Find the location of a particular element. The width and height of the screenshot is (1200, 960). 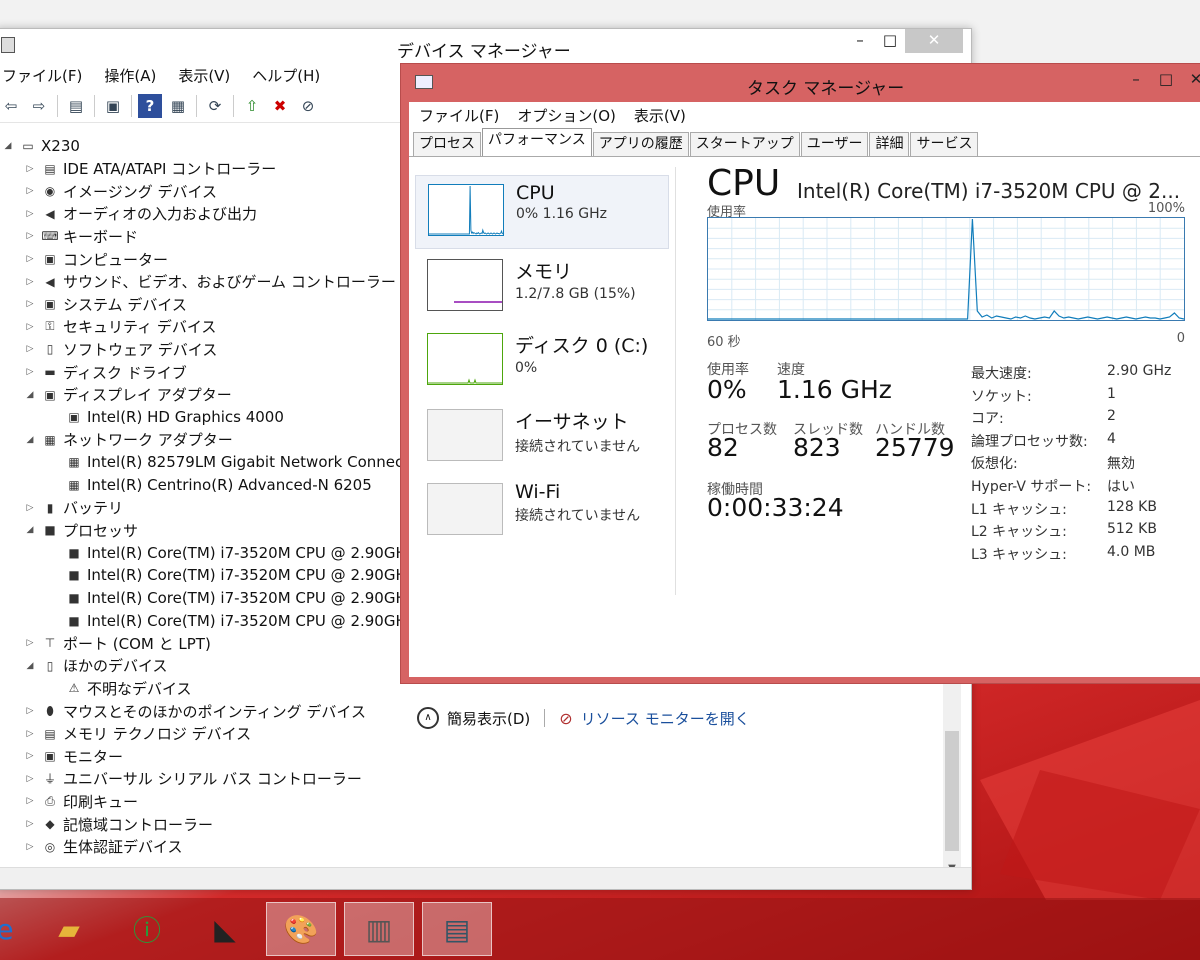

info-app-icon: ⓘ is located at coordinates (147, 929).